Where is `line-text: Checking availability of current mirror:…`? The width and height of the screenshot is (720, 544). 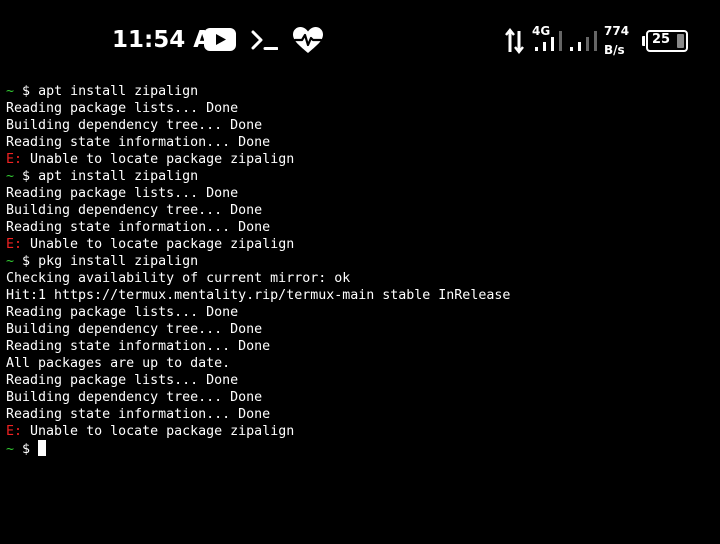 line-text: Checking availability of current mirror:… is located at coordinates (178, 278).